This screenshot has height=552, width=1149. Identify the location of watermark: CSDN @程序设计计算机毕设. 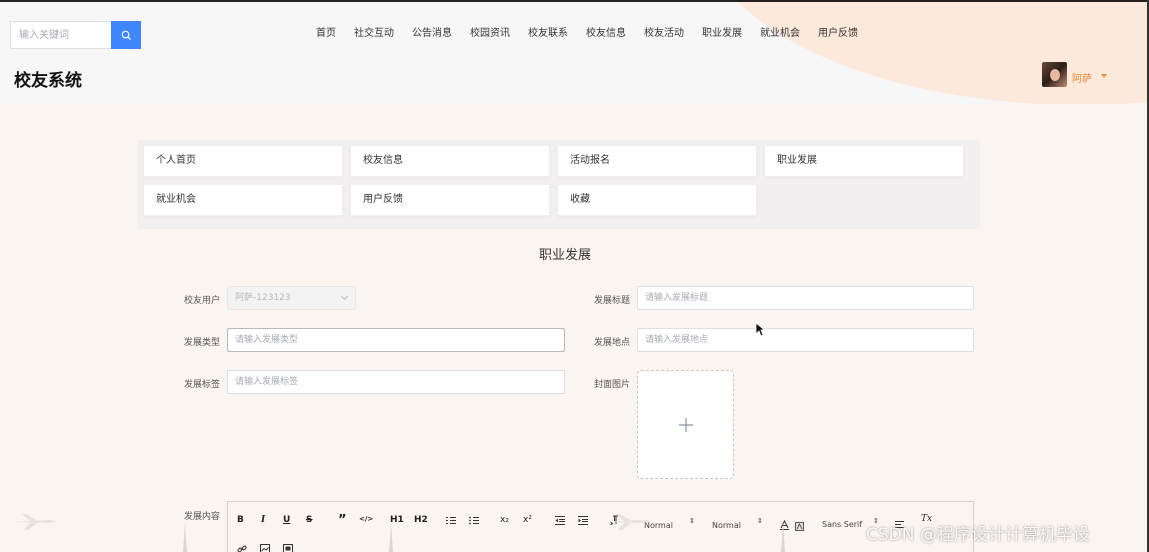
(978, 535).